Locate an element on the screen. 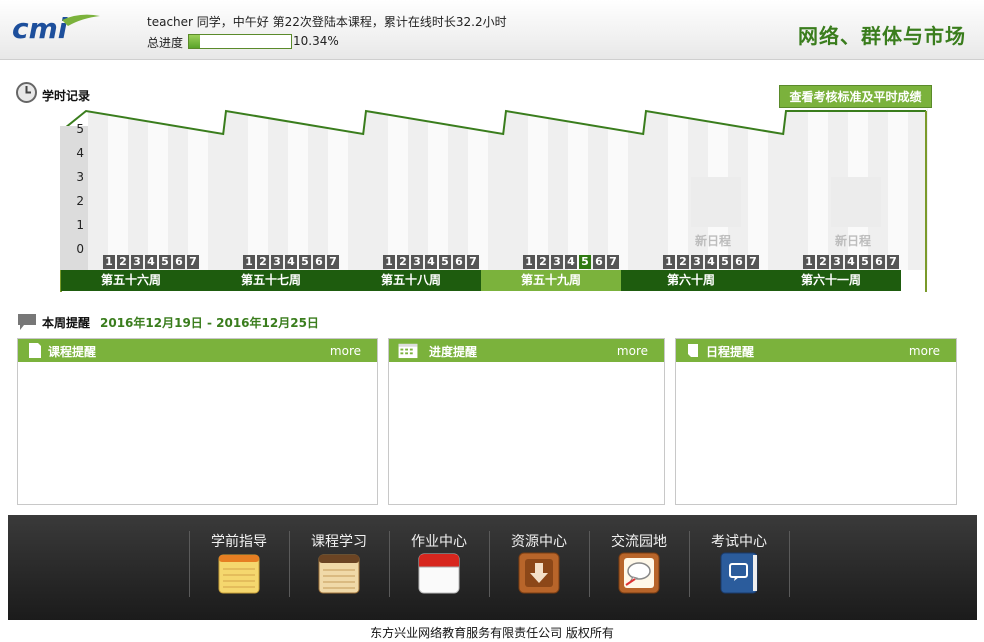 This screenshot has height=642, width=984. panel-header: 课程提醒 more is located at coordinates (197, 350).